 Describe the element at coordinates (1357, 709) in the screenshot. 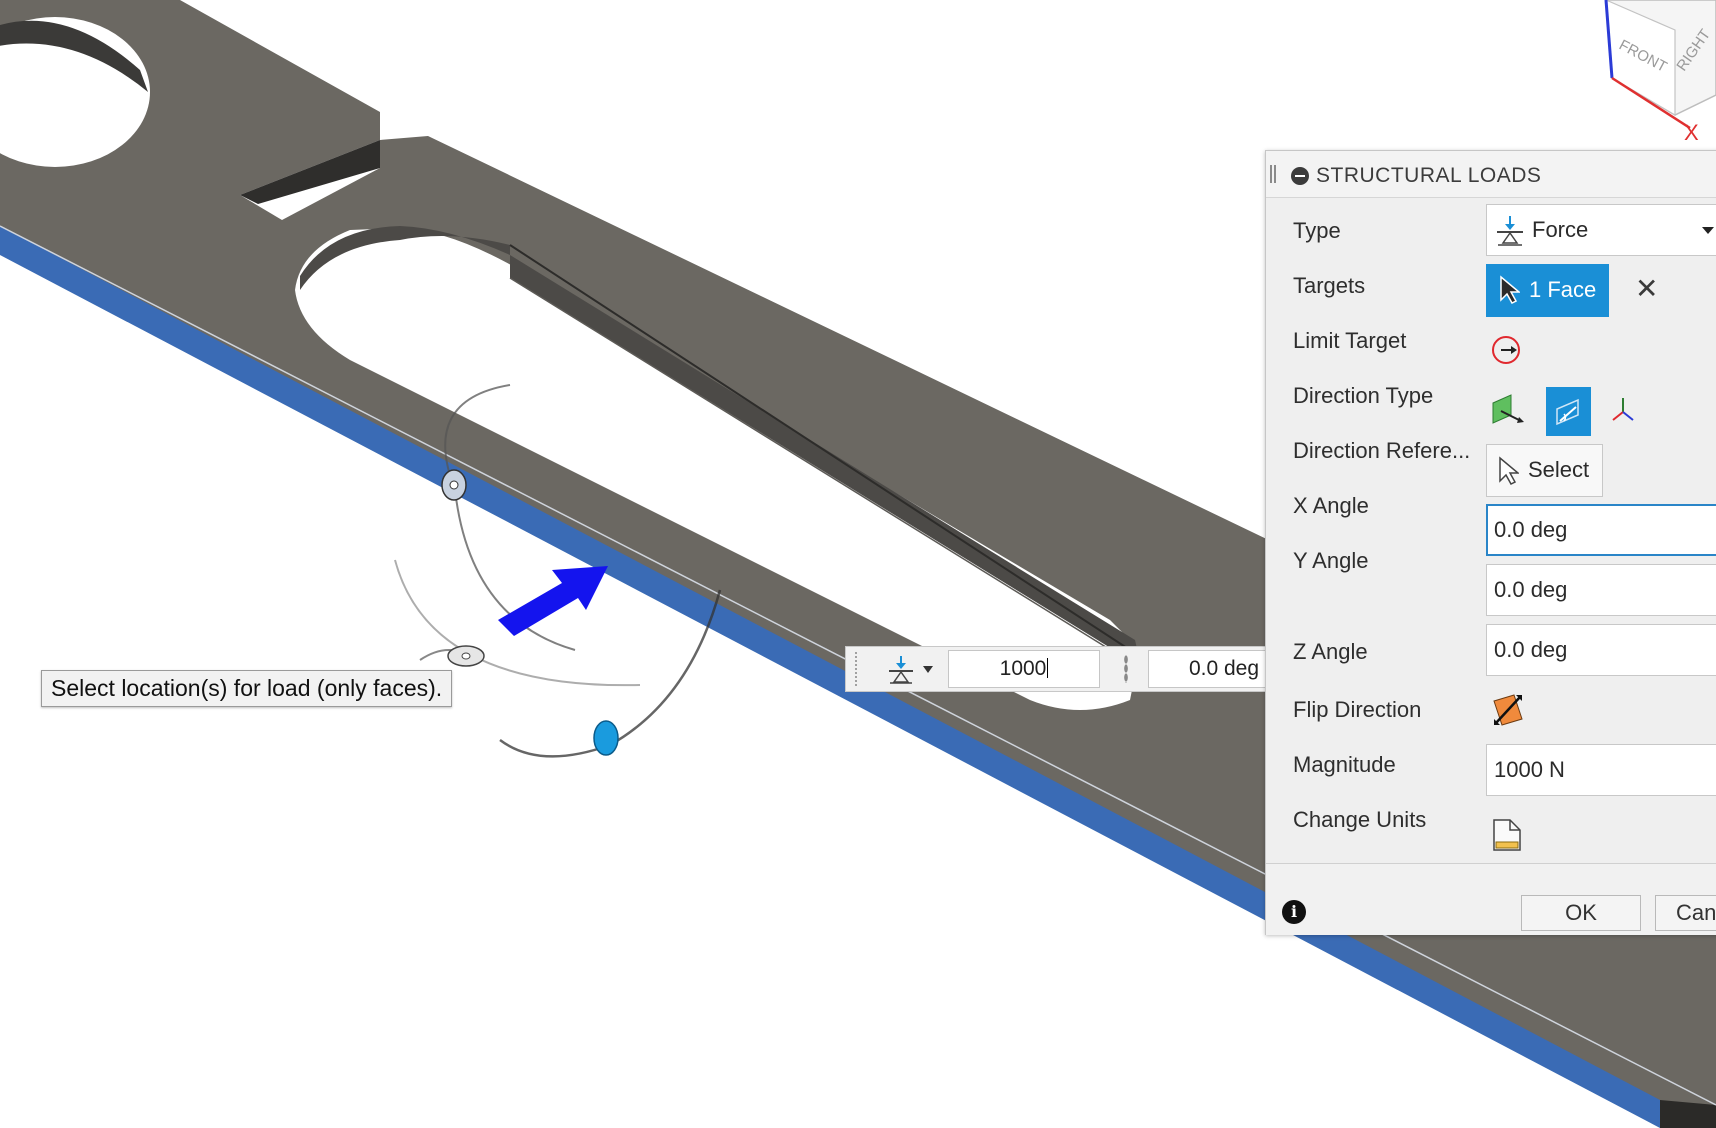

I see `flip-direction-label: Flip Direction` at that location.